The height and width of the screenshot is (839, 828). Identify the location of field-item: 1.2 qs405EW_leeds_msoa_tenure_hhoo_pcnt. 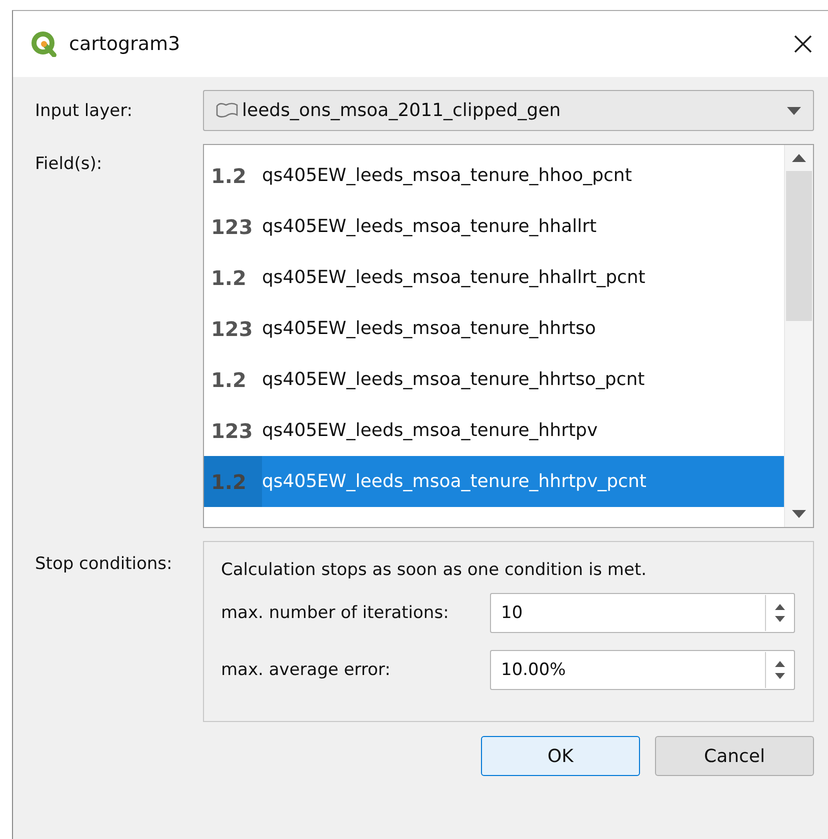
(494, 175).